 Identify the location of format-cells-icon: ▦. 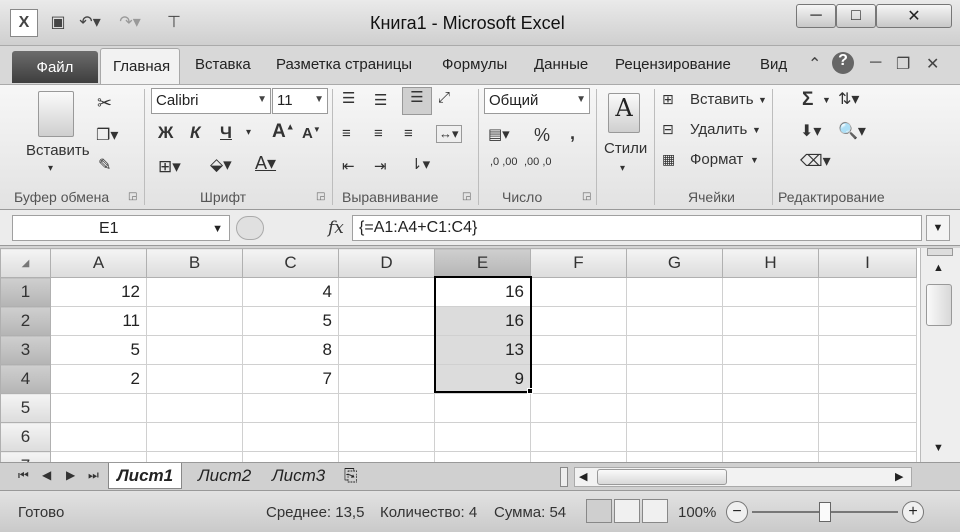
(668, 159).